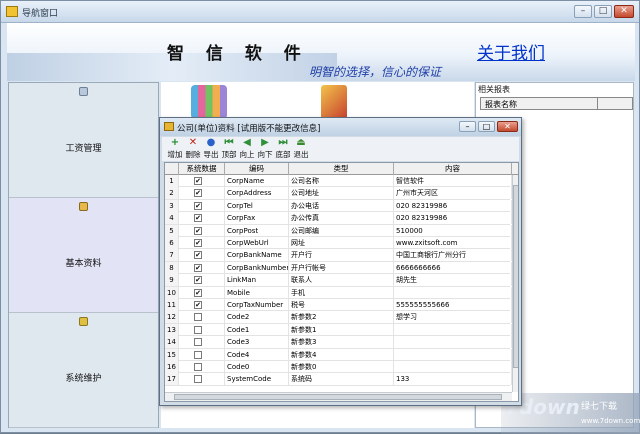  What do you see at coordinates (338, 218) in the screenshot?
I see `table-row: 4 ✔ CorpFax 办公传真 020 82319986` at bounding box center [338, 218].